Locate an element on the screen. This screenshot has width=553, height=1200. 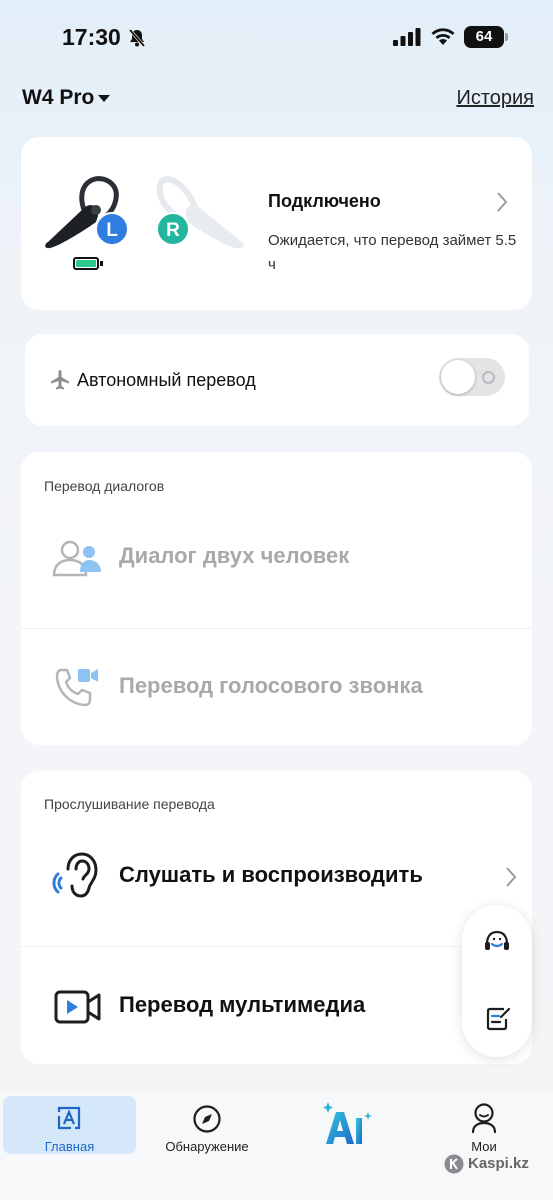
row-label-two-person: Диалог двух человек is located at coordinates (234, 555).